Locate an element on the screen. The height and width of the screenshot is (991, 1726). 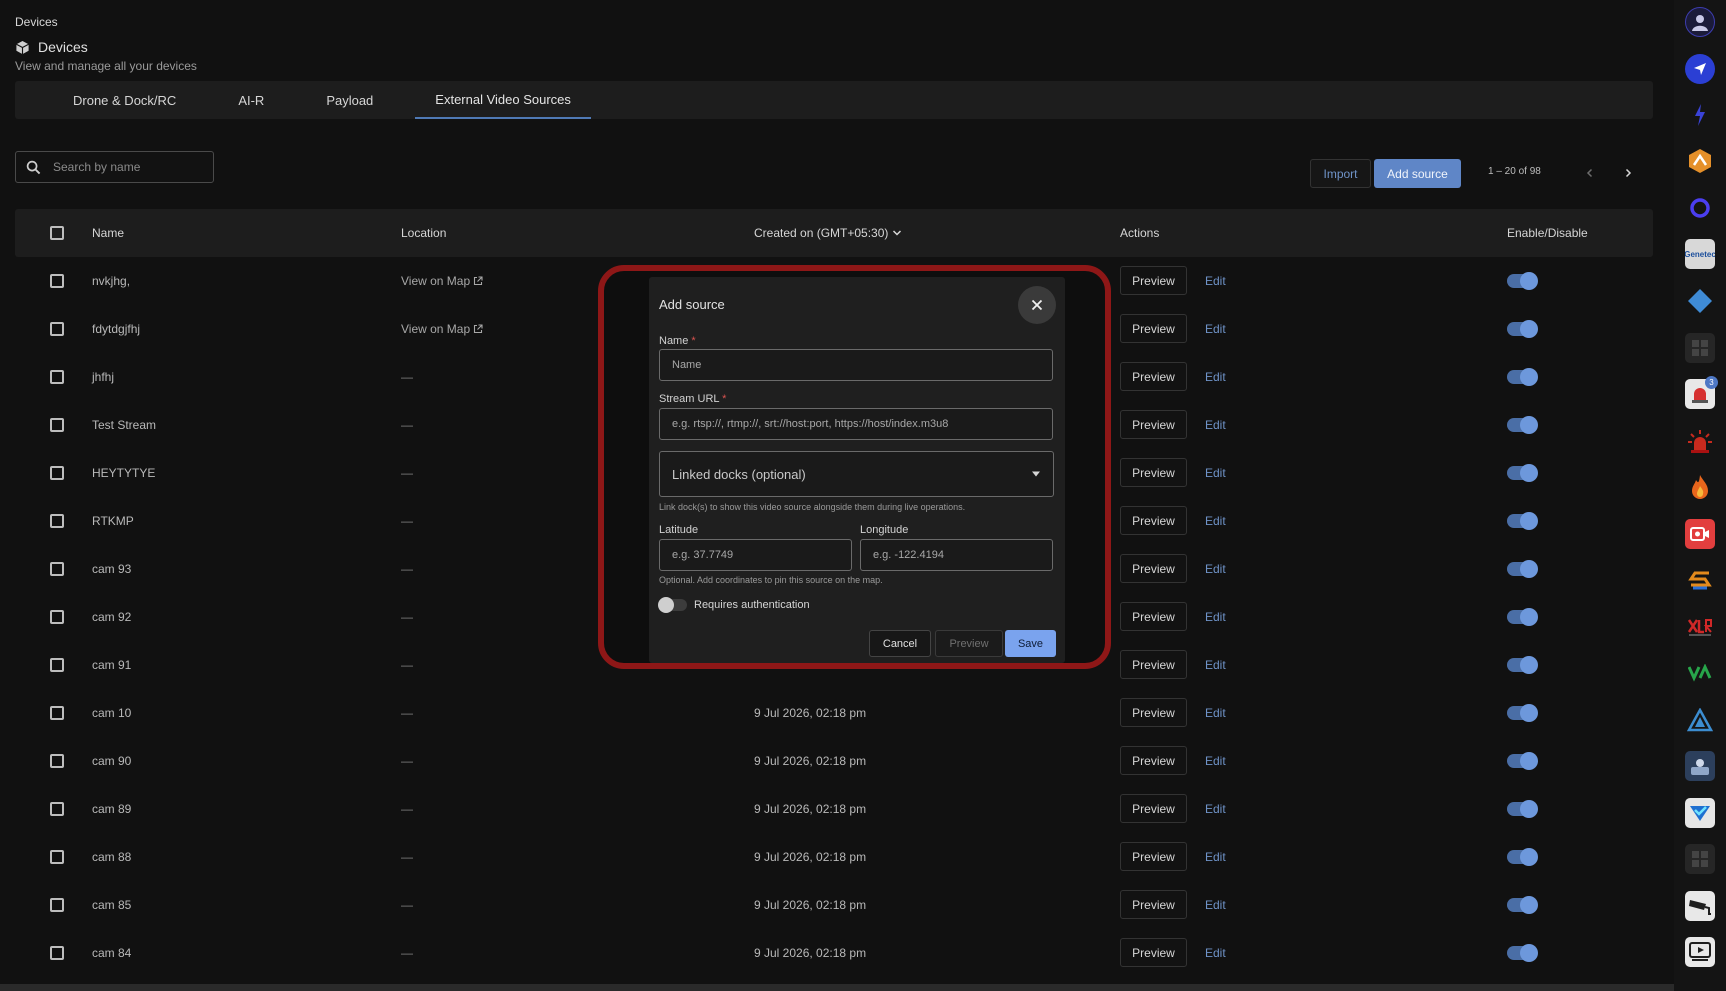
siren-app is located at coordinates (1700, 441).